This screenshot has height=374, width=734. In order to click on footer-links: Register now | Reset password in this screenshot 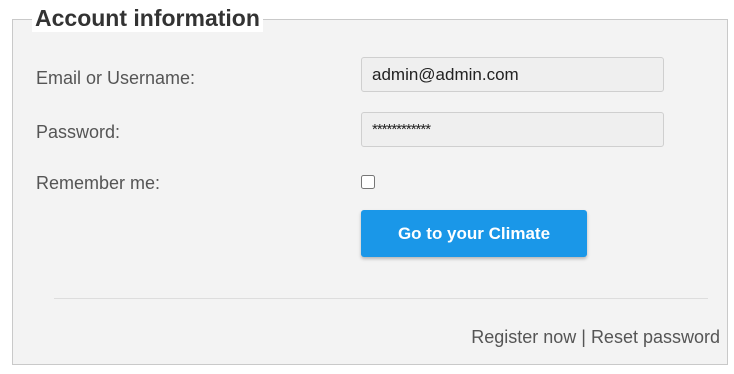, I will do `click(595, 337)`.